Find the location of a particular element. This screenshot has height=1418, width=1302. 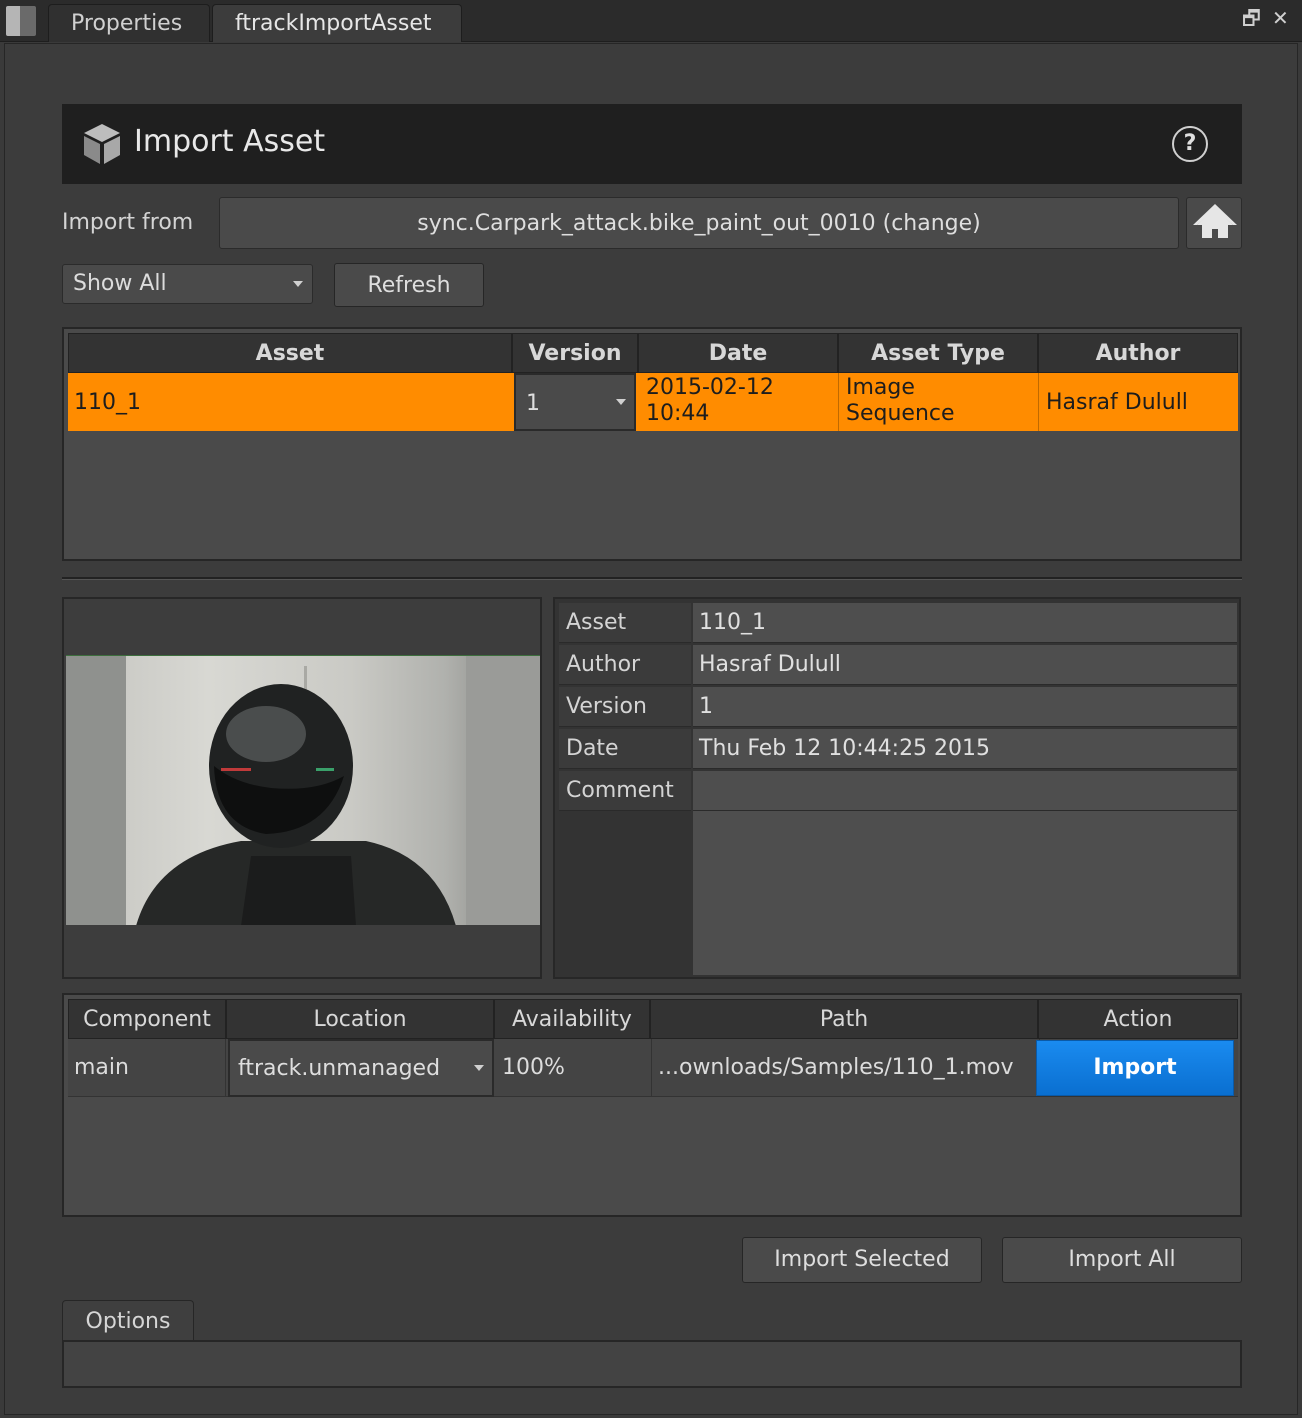

asset-thumbnail-image is located at coordinates (303, 790).